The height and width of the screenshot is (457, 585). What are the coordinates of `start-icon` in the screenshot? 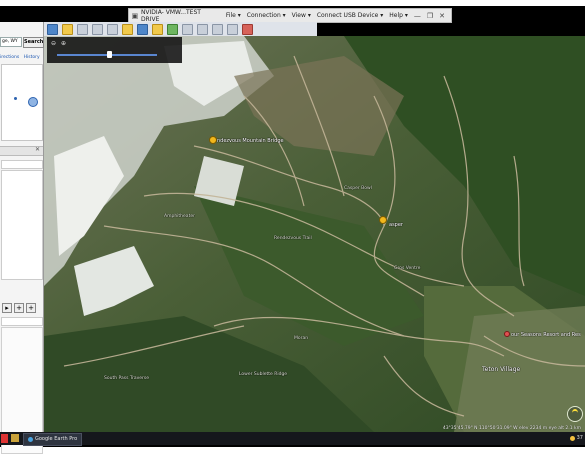 It's located at (4, 438).